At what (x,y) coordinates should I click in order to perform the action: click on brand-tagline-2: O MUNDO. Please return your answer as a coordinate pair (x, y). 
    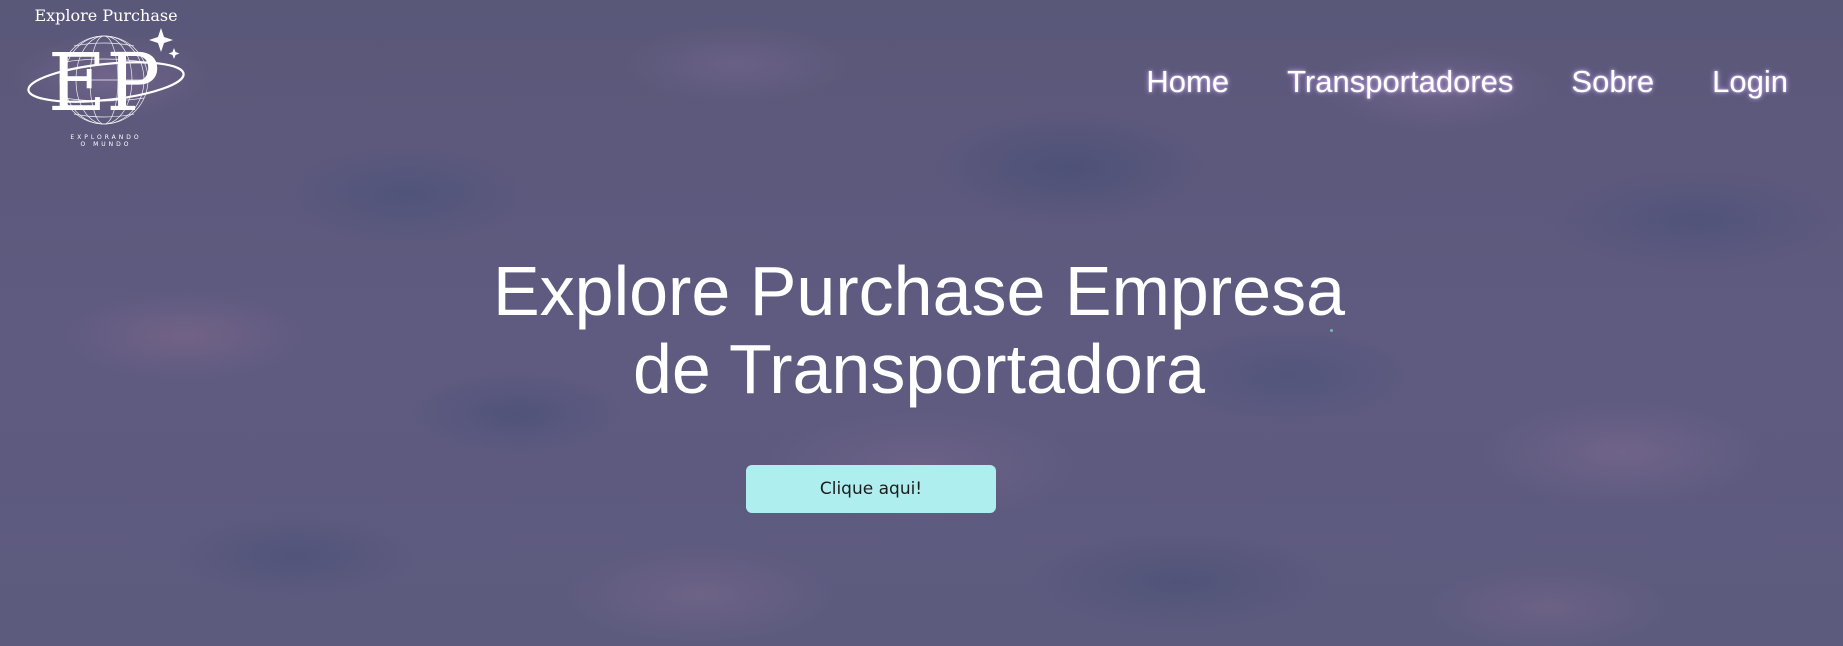
    Looking at the image, I should click on (106, 144).